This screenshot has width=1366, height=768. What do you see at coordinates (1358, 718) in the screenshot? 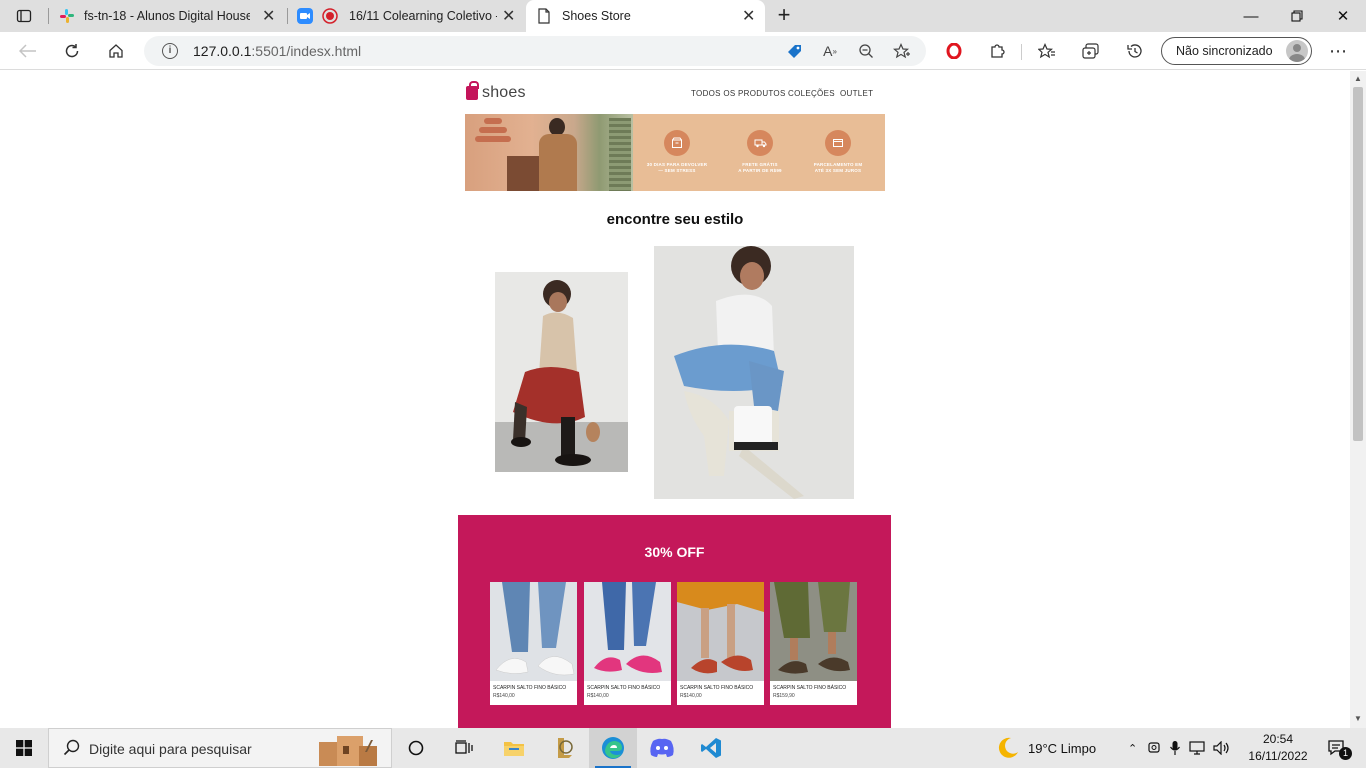
I see `scroll-down-icon: ▼` at bounding box center [1358, 718].